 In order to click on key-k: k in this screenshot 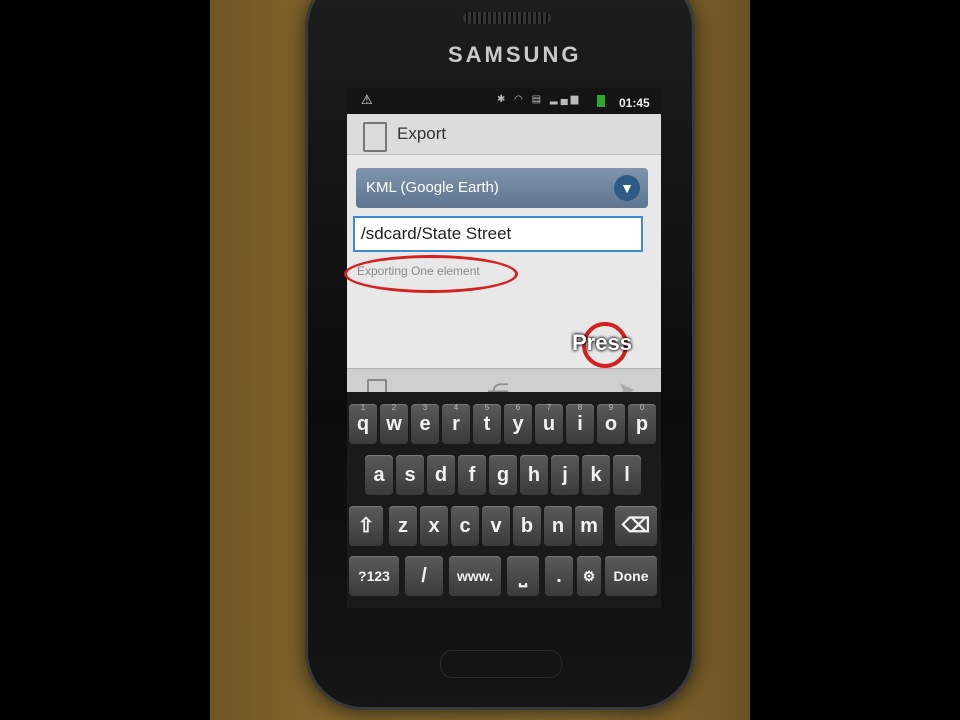, I will do `click(596, 475)`.